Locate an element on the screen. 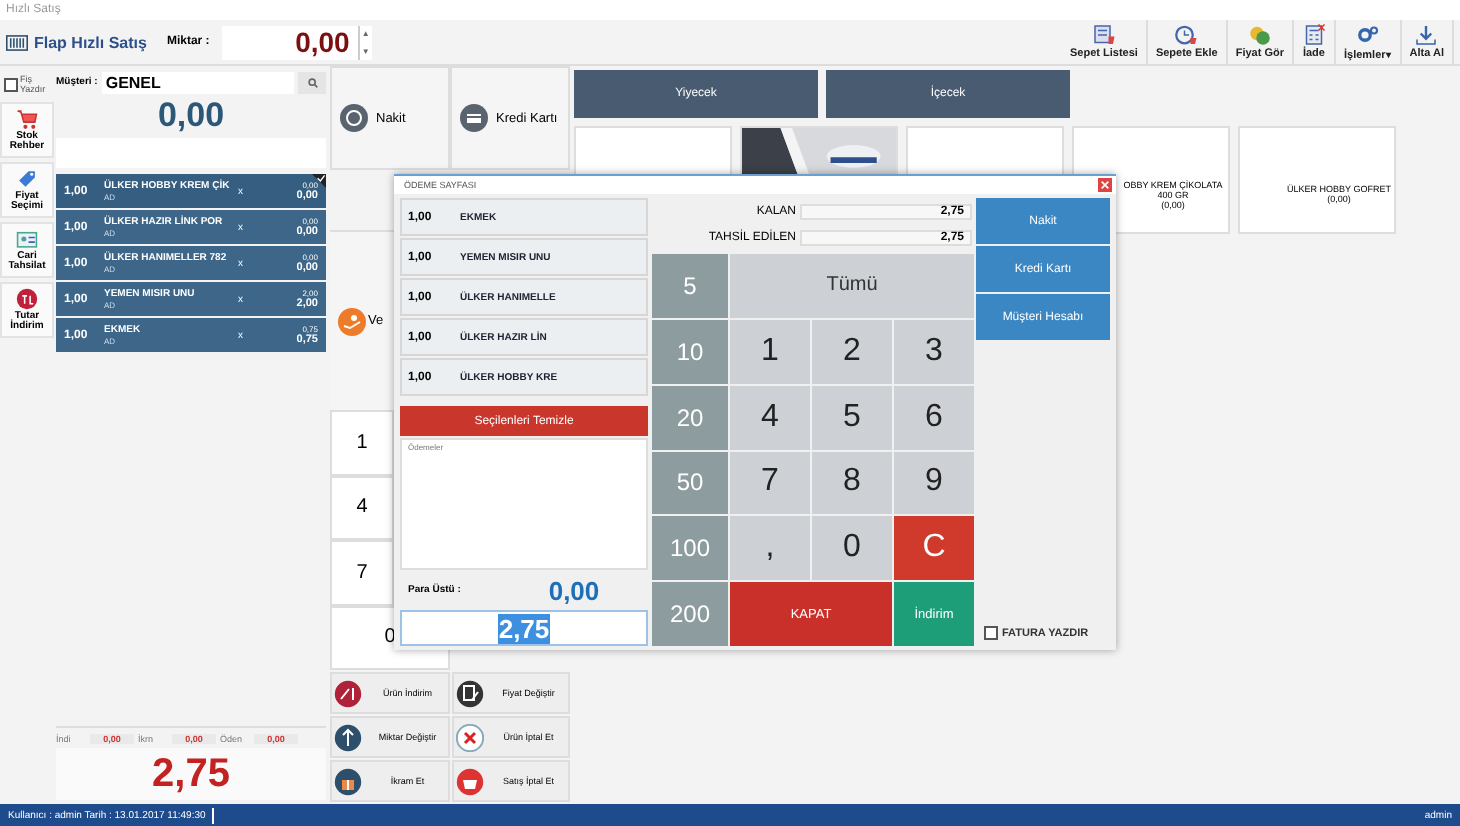 Image resolution: width=1460 pixels, height=826 pixels. barcode-field is located at coordinates (191, 153).